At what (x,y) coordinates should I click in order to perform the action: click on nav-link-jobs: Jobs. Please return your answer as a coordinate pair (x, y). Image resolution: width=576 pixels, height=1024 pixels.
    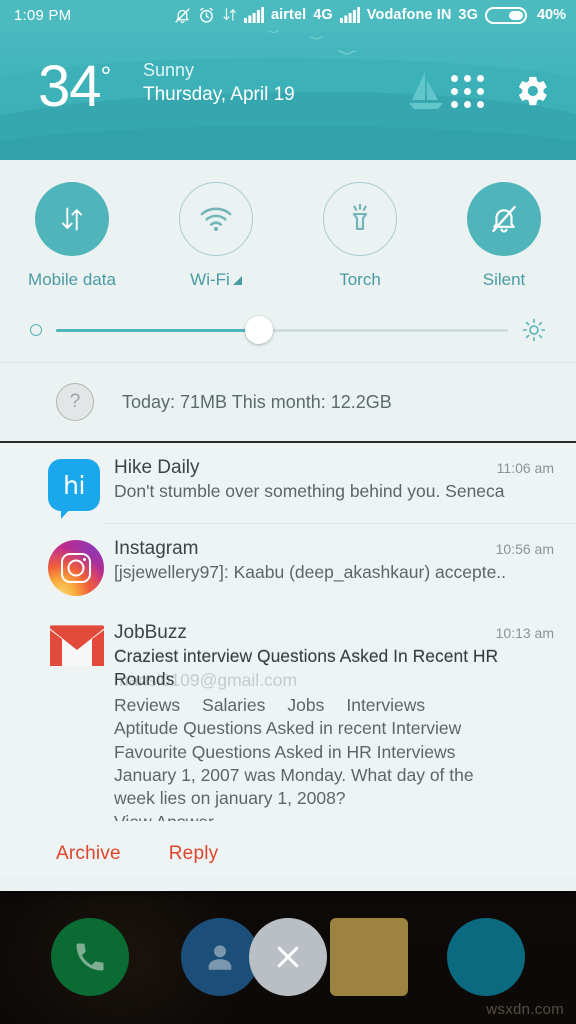
    Looking at the image, I should click on (305, 705).